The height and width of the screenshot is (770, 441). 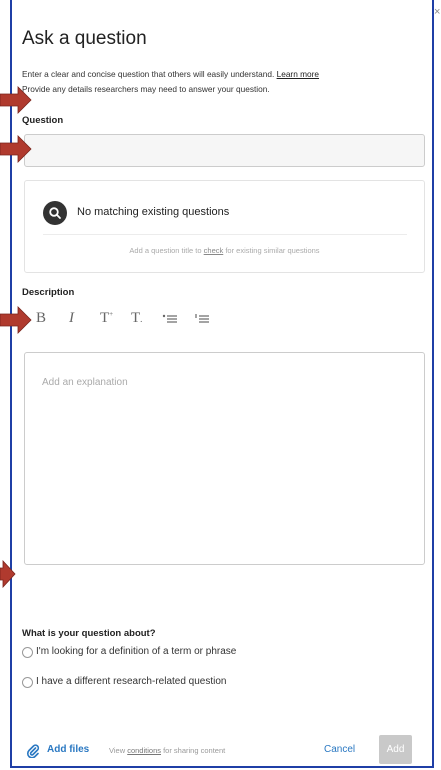 I want to click on check-link: check, so click(x=214, y=250).